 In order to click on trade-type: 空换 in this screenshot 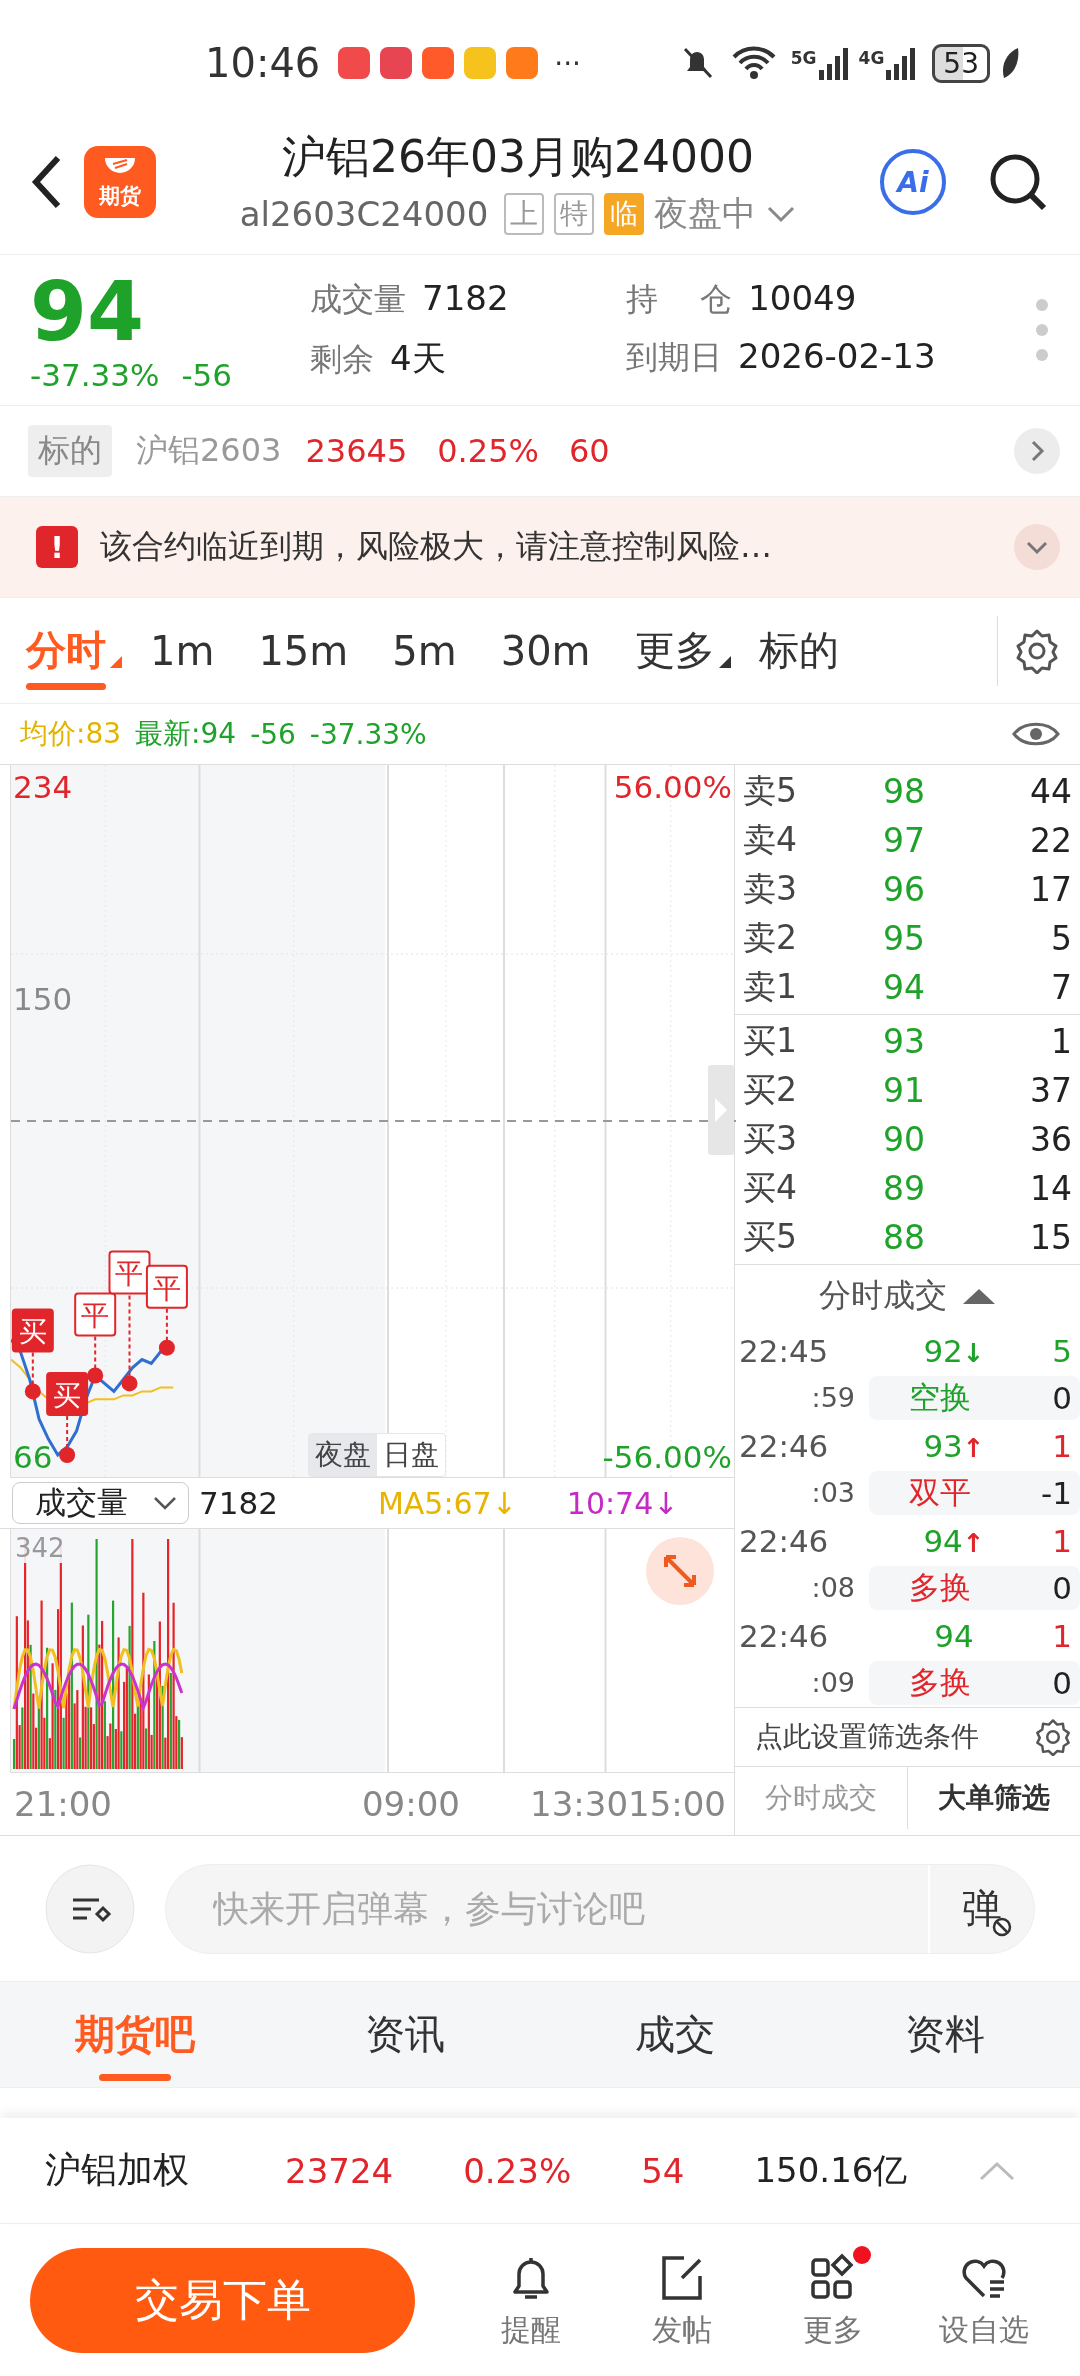, I will do `click(940, 1397)`.